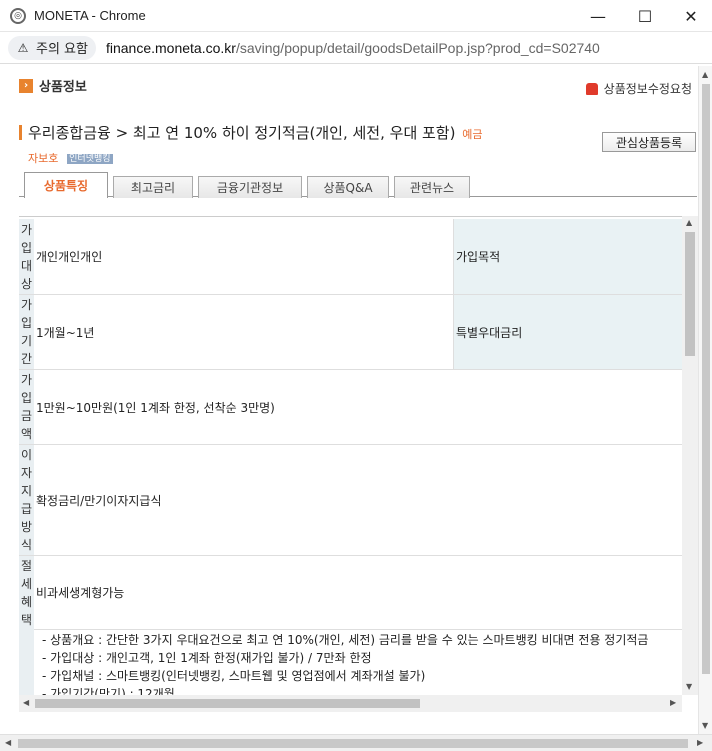 The height and width of the screenshot is (751, 712). What do you see at coordinates (18, 15) in the screenshot?
I see `app-logo-icon: ◎` at bounding box center [18, 15].